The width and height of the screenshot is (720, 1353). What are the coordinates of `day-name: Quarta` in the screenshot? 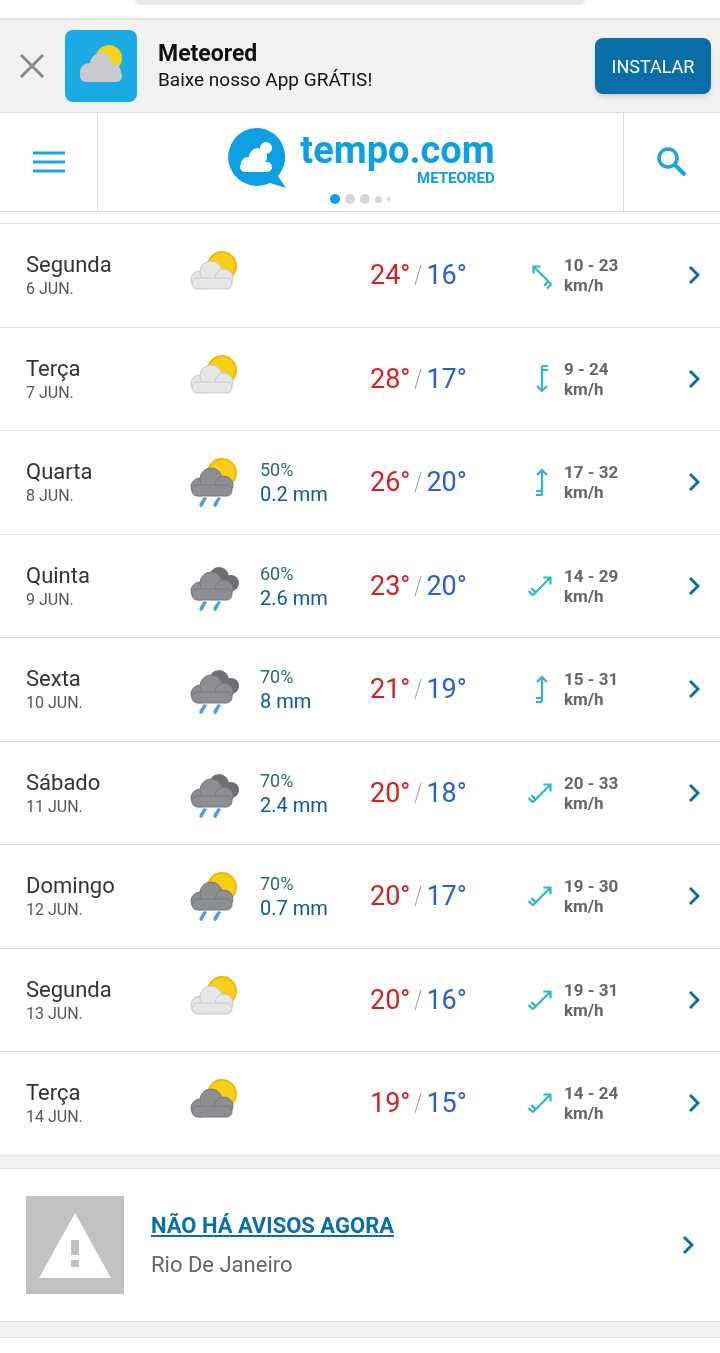 It's located at (60, 472).